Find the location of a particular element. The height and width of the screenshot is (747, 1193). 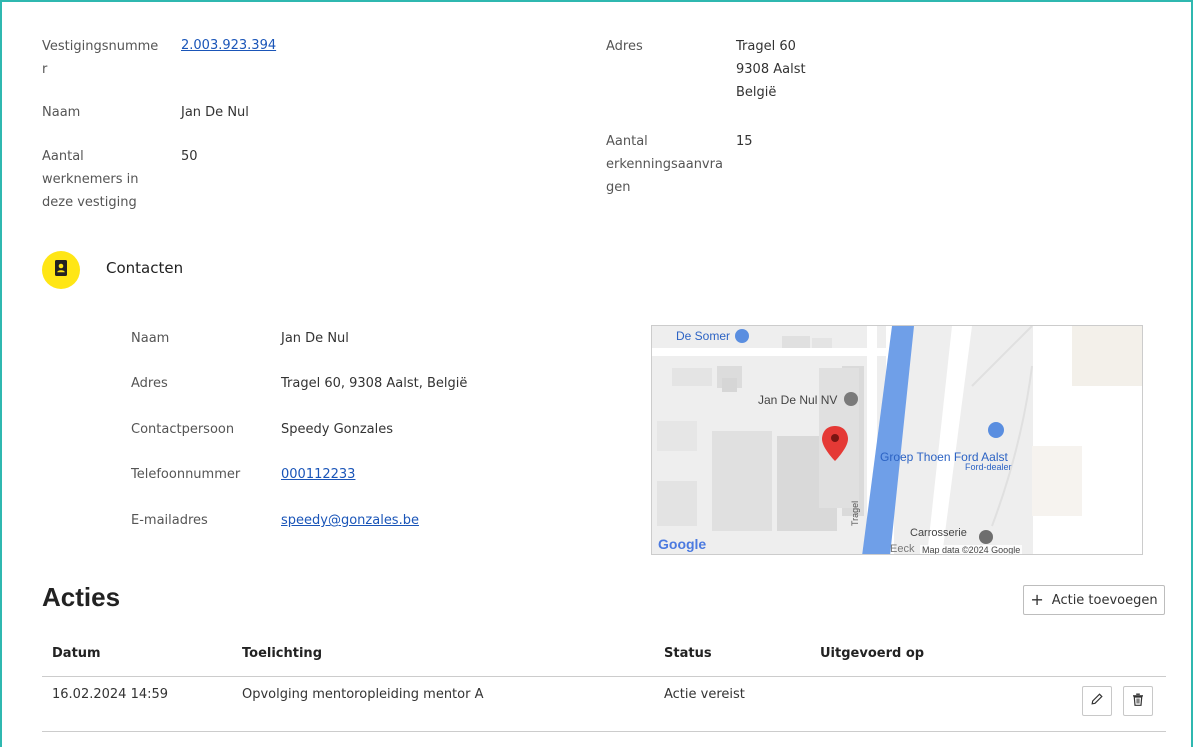

add-actie-button: + Actie toevoegen is located at coordinates (1094, 600).